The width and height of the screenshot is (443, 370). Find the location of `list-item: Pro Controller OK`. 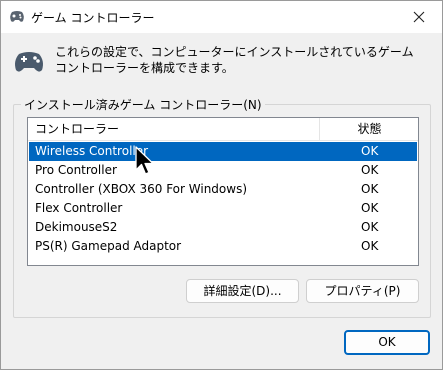

list-item: Pro Controller OK is located at coordinates (223, 170).